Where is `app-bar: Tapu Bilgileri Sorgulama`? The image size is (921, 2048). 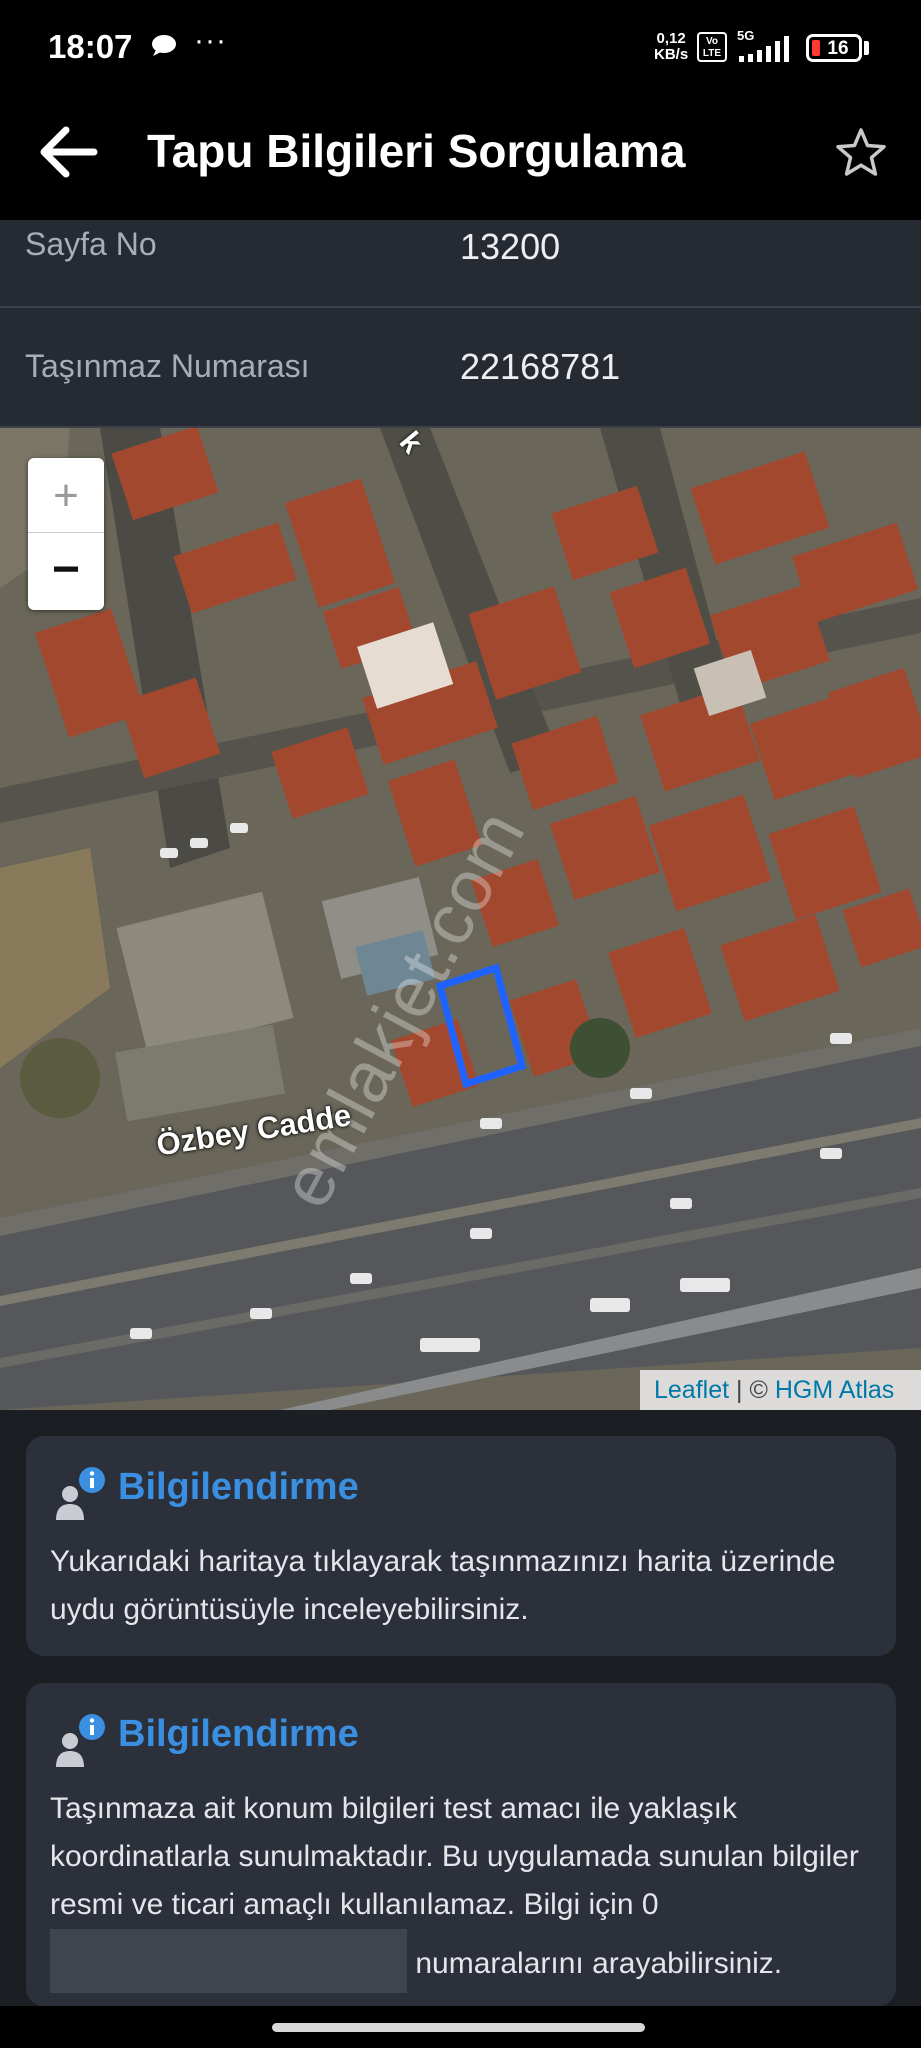 app-bar: Tapu Bilgileri Sorgulama is located at coordinates (460, 160).